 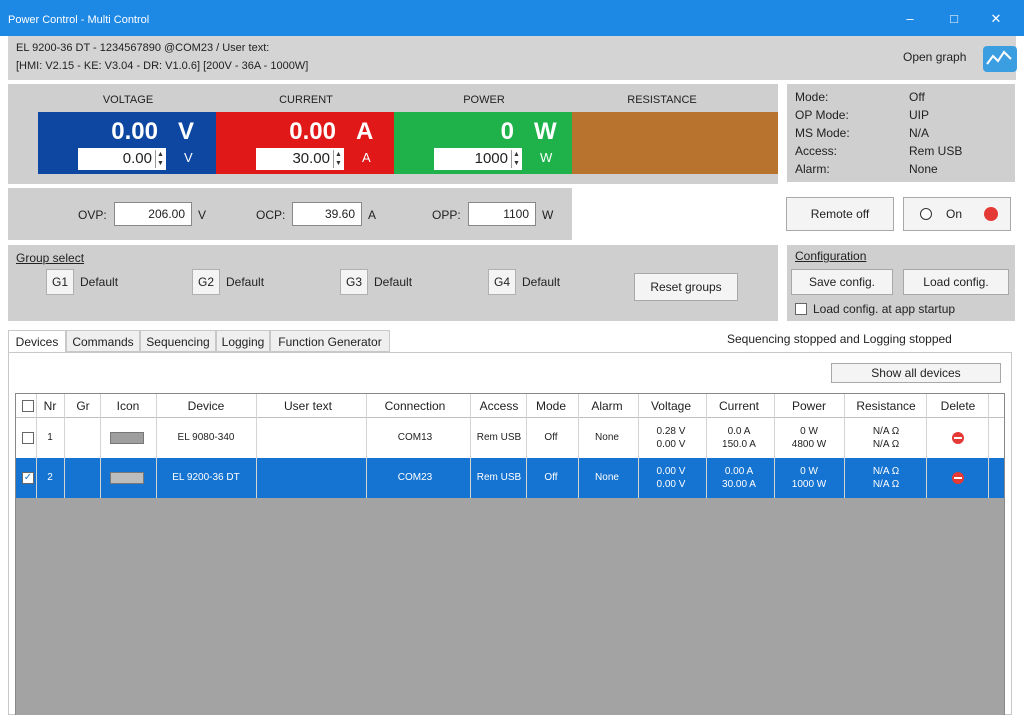 What do you see at coordinates (290, 214) in the screenshot?
I see `protection-panel: OVP: 206.00 V OCP: 39.60 A OPP: 1100 W` at bounding box center [290, 214].